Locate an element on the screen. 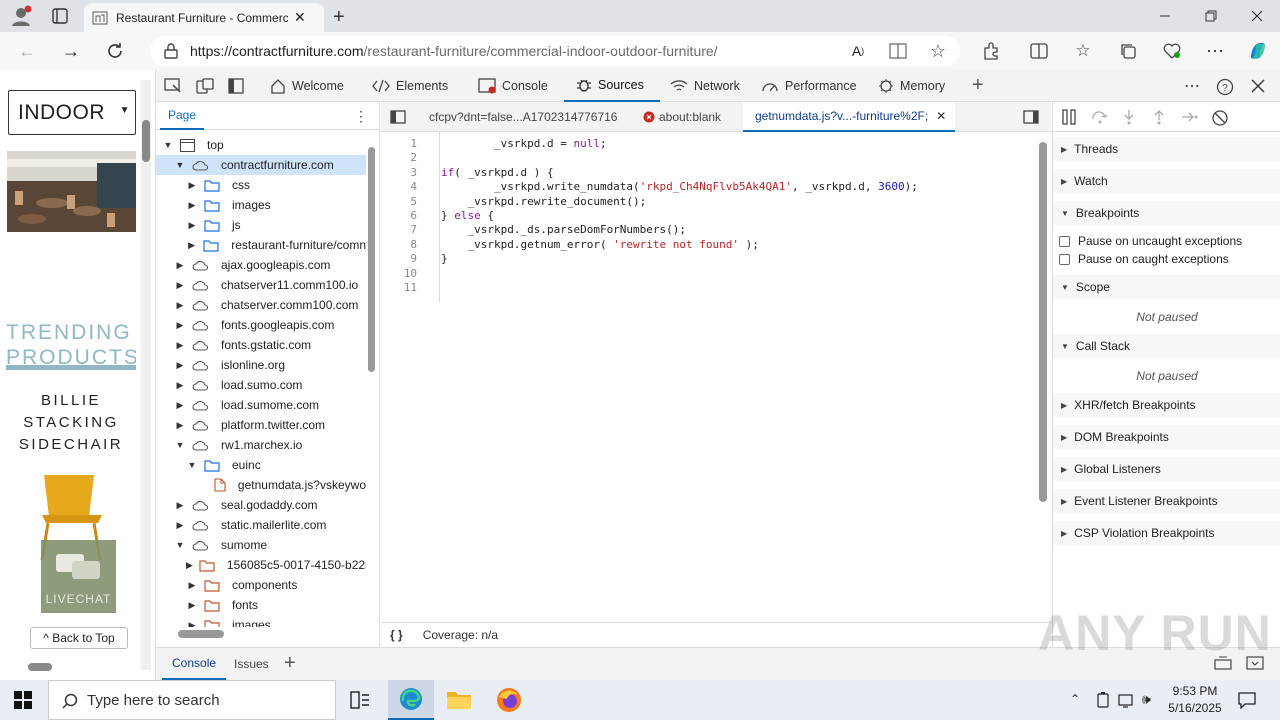 The width and height of the screenshot is (1280, 720). tab-welcome: Welcome is located at coordinates (307, 86).